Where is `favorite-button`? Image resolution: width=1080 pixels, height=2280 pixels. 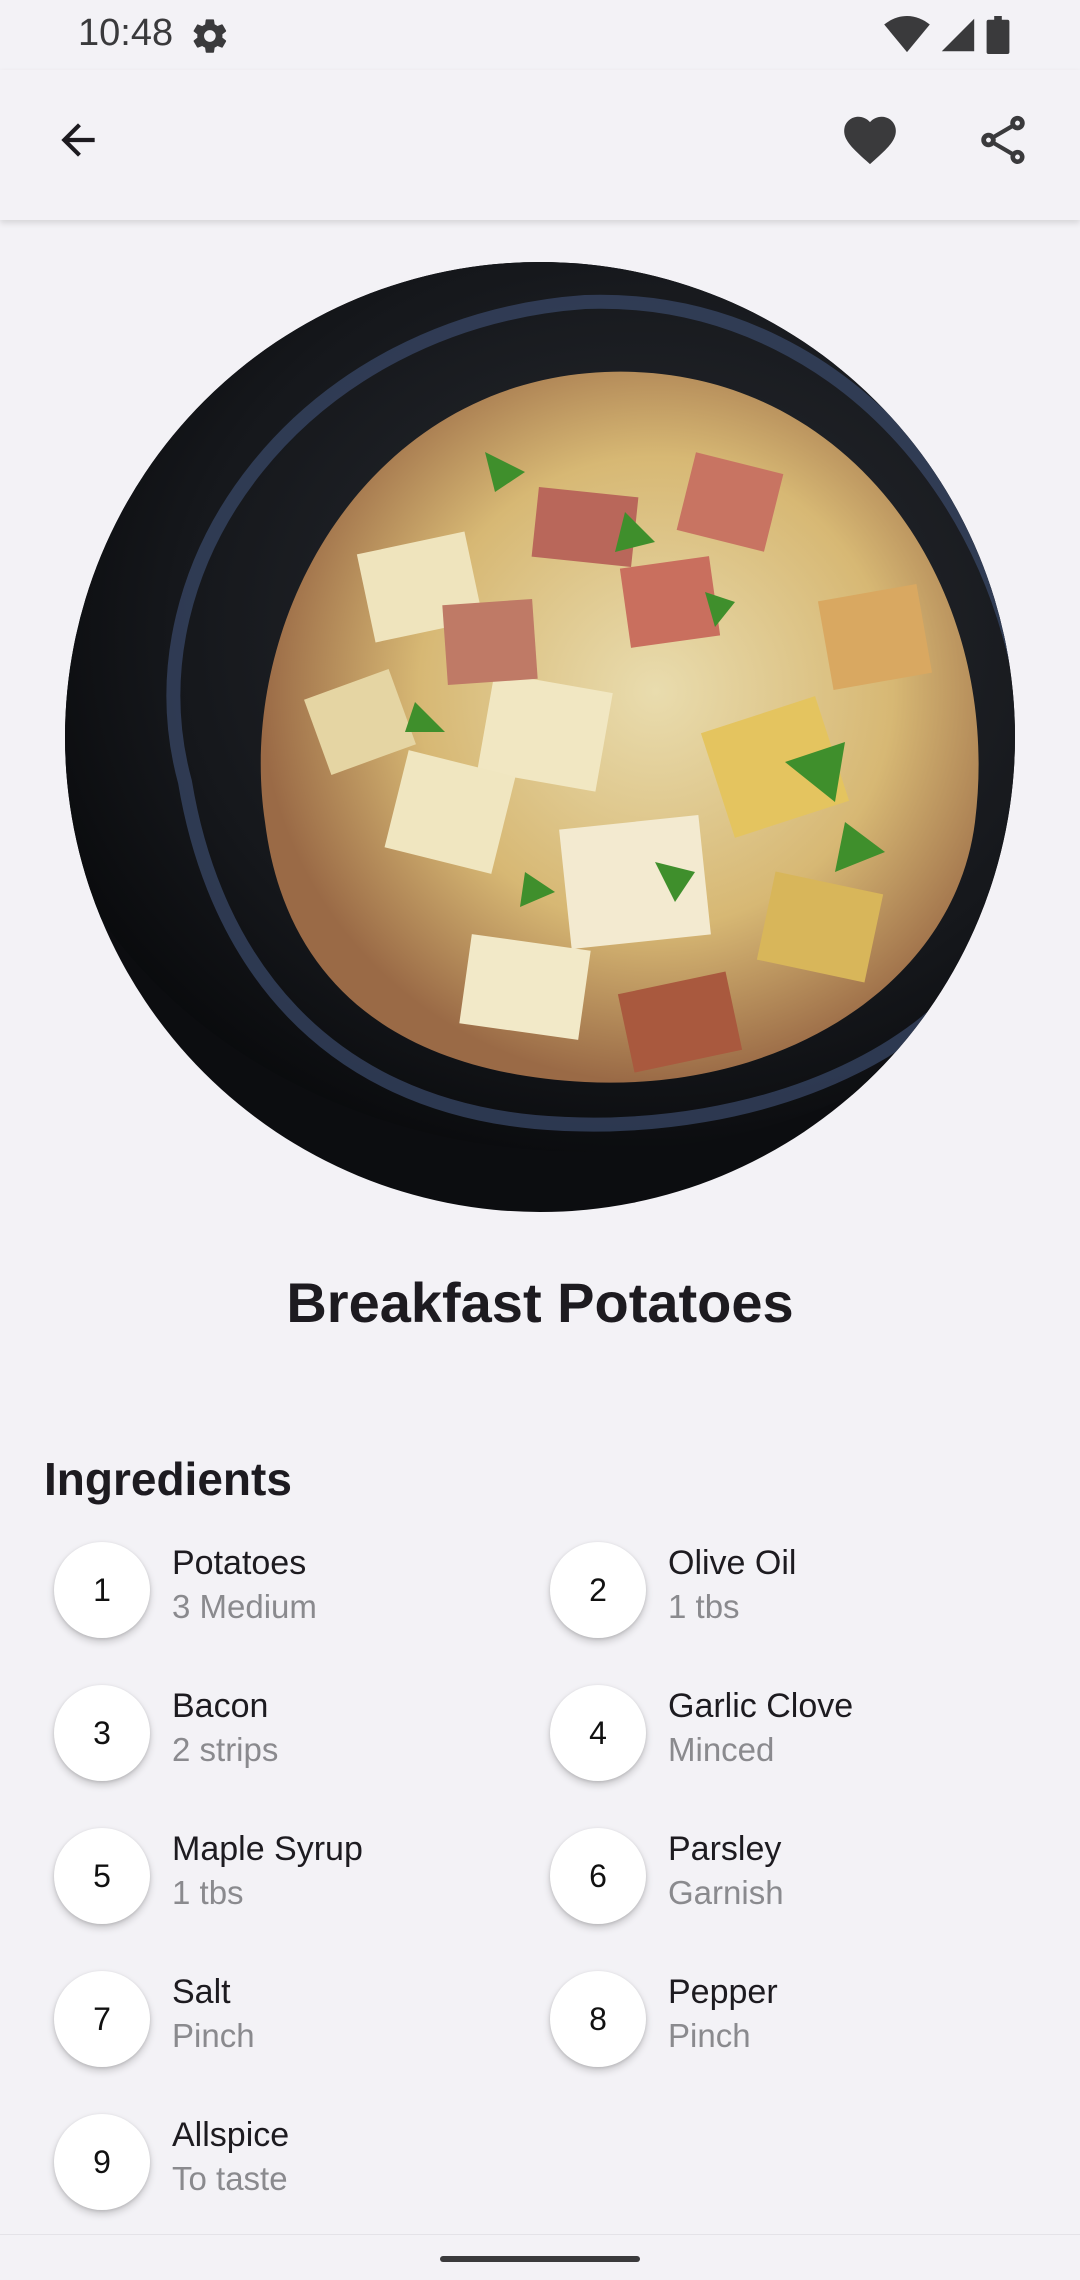
favorite-button is located at coordinates (870, 142).